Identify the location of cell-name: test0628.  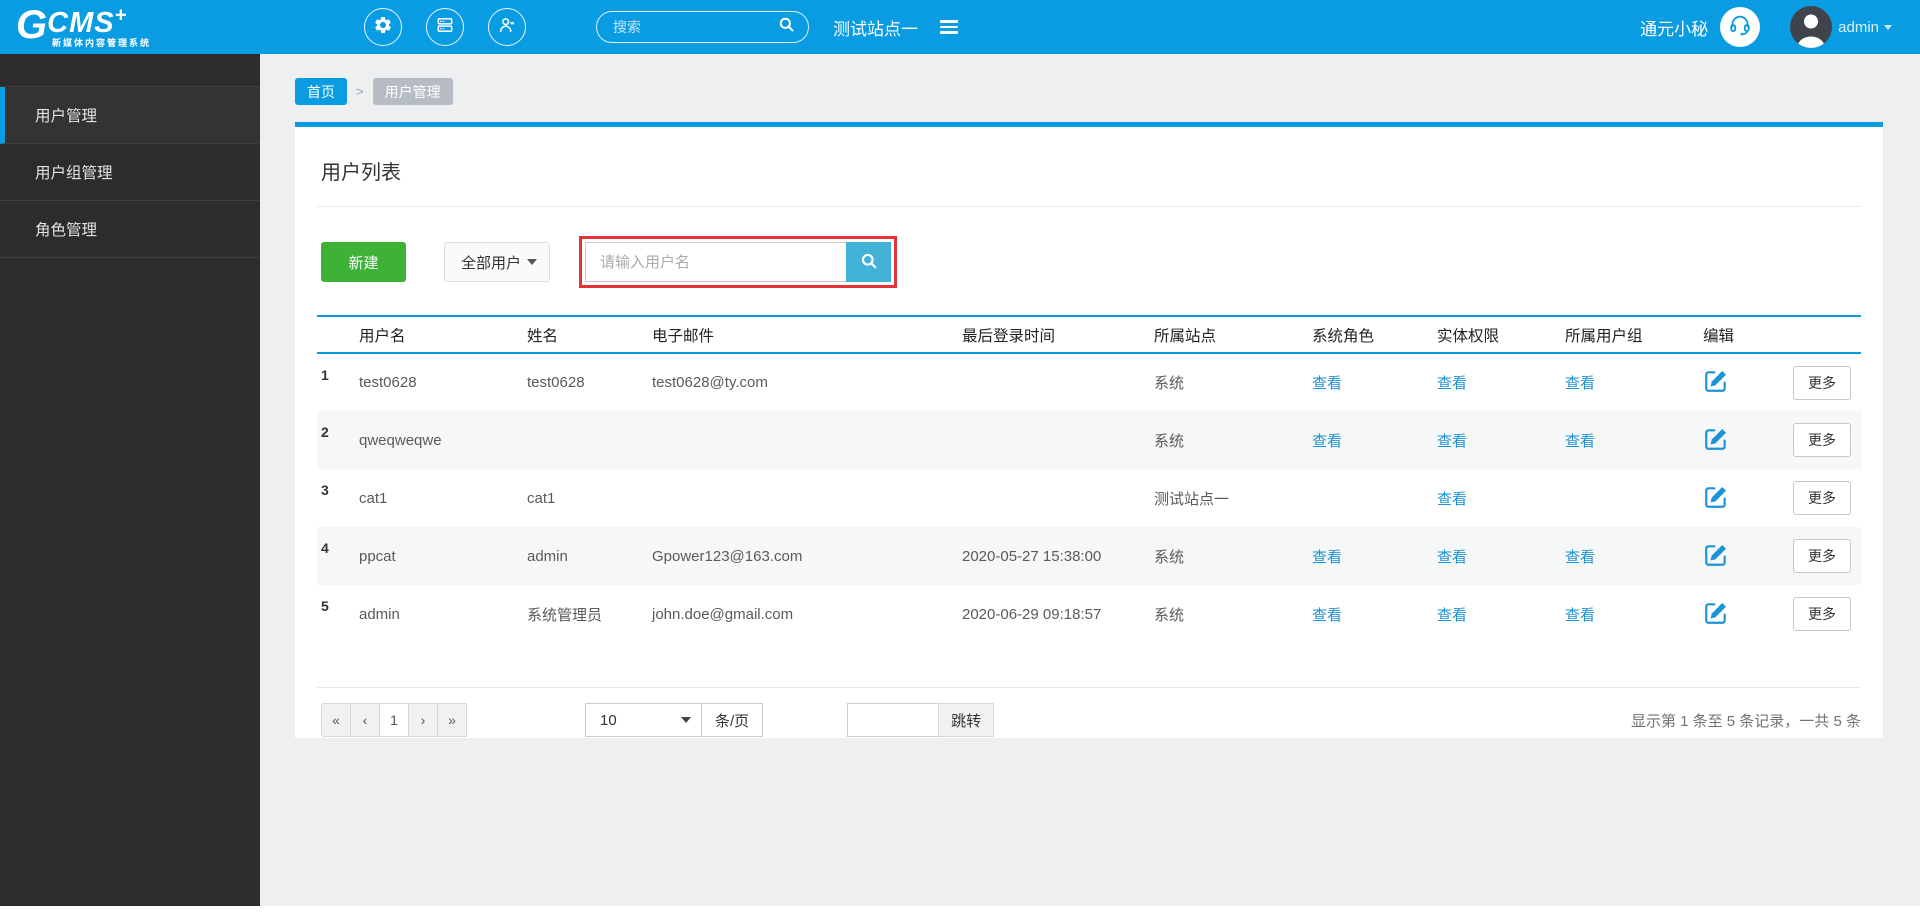
(556, 382).